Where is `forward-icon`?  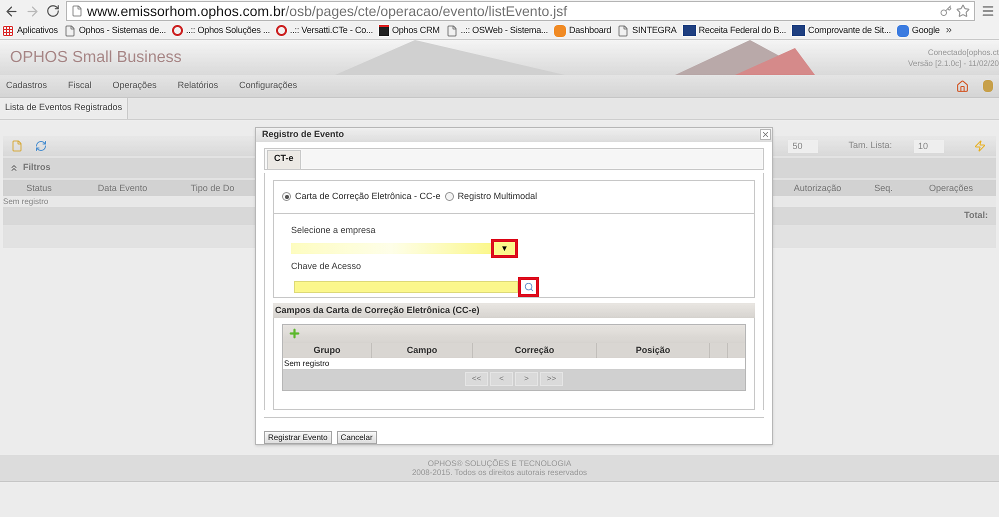
forward-icon is located at coordinates (32, 11).